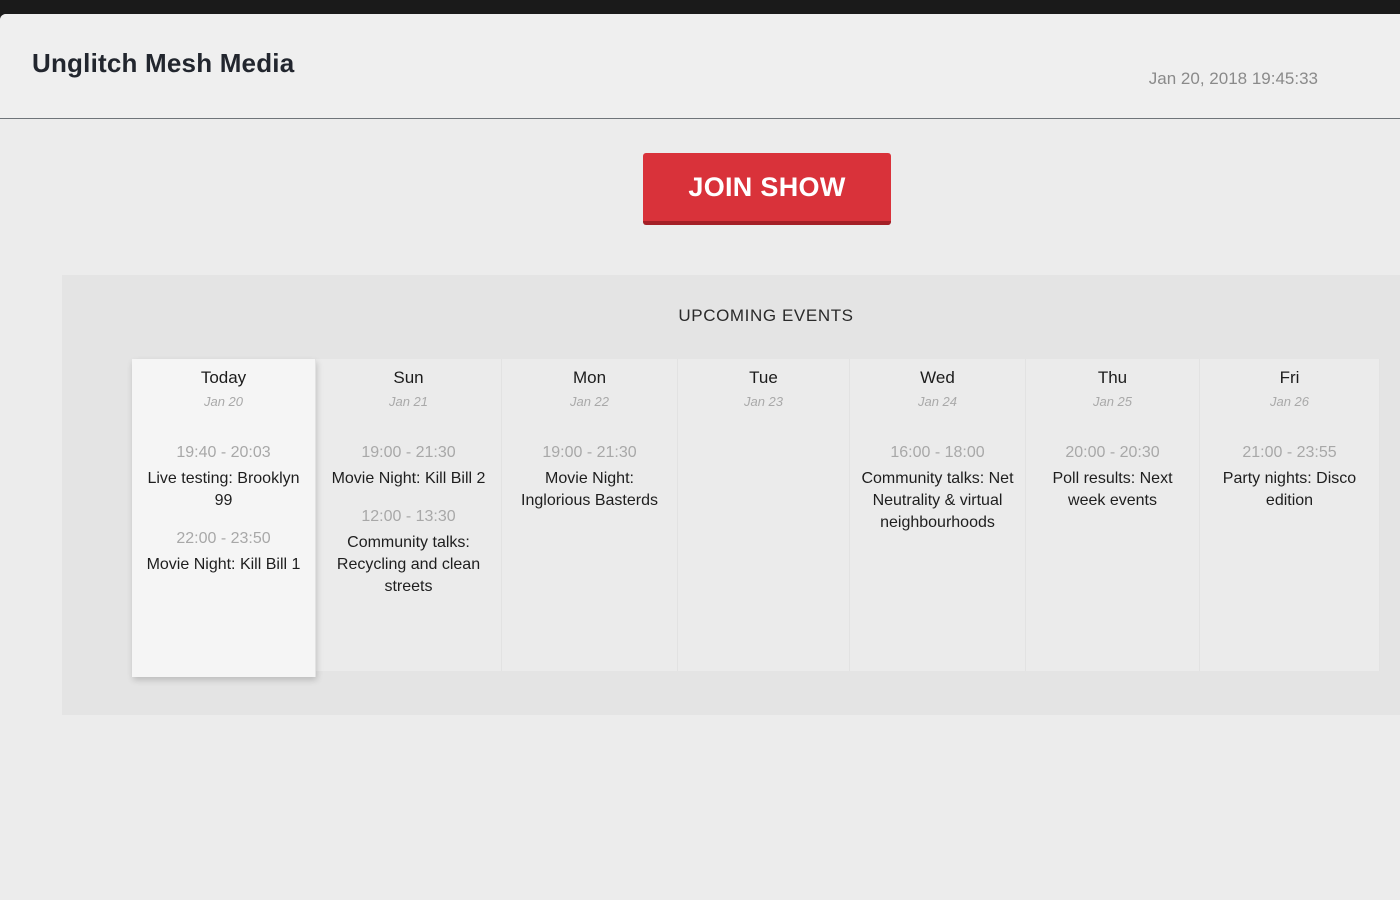 The height and width of the screenshot is (900, 1400). What do you see at coordinates (408, 466) in the screenshot?
I see `event-item: 19:00 - 21:30 Movie Night: Kill Bill 2` at bounding box center [408, 466].